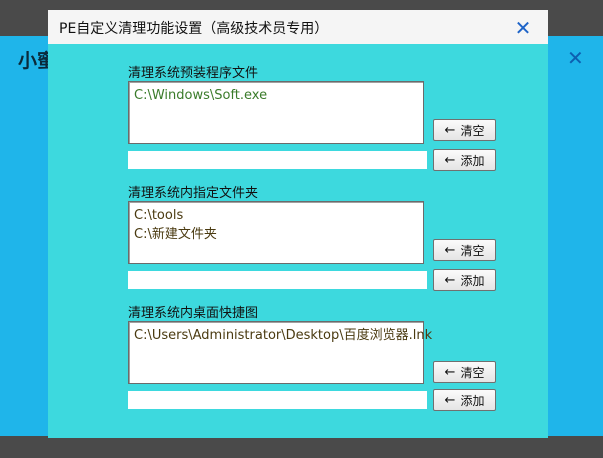 The width and height of the screenshot is (603, 458). Describe the element at coordinates (575, 58) in the screenshot. I see `background-close-icon: ✕` at that location.